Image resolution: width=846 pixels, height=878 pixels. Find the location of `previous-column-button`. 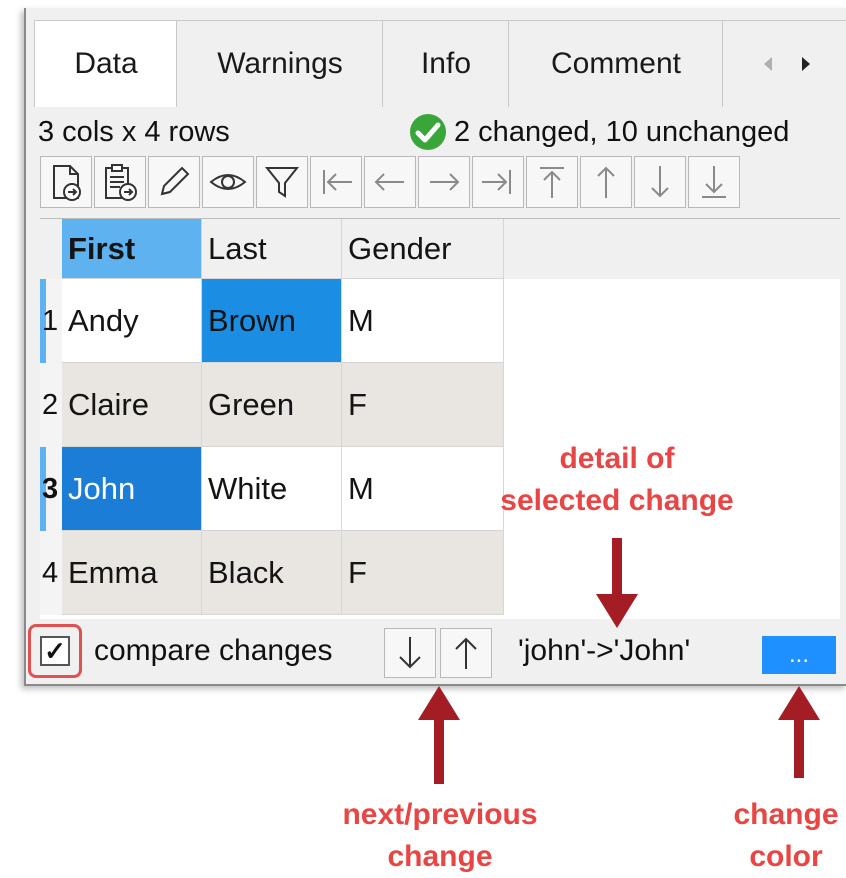

previous-column-button is located at coordinates (390, 182).